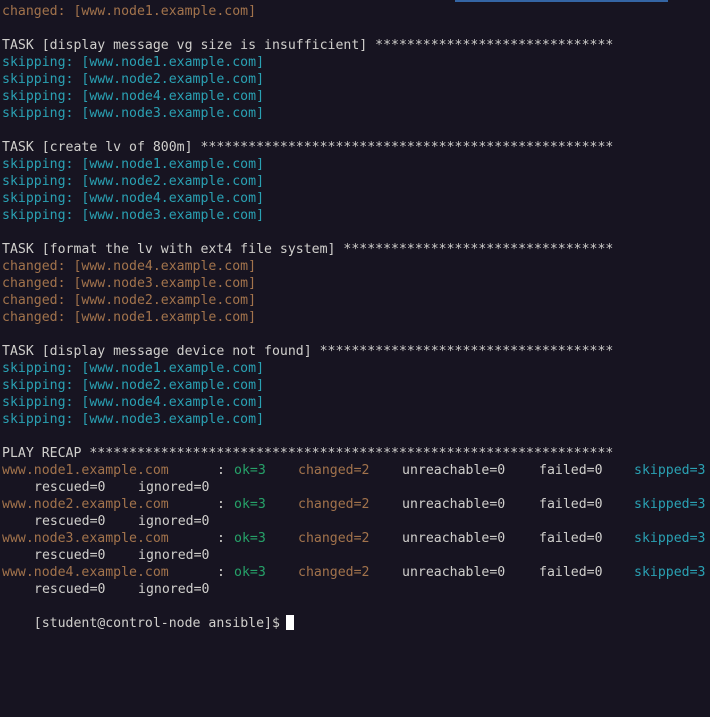 Image resolution: width=710 pixels, height=717 pixels. I want to click on recap-host: www.node1.example.com, so click(85, 470).